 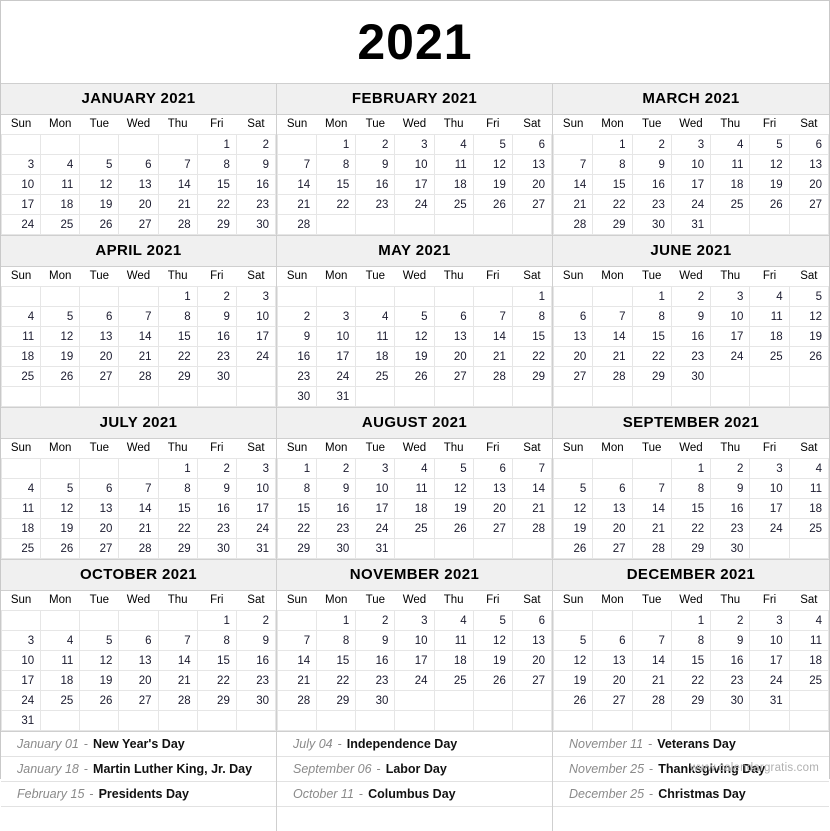 What do you see at coordinates (216, 548) in the screenshot?
I see `day-cell: 30` at bounding box center [216, 548].